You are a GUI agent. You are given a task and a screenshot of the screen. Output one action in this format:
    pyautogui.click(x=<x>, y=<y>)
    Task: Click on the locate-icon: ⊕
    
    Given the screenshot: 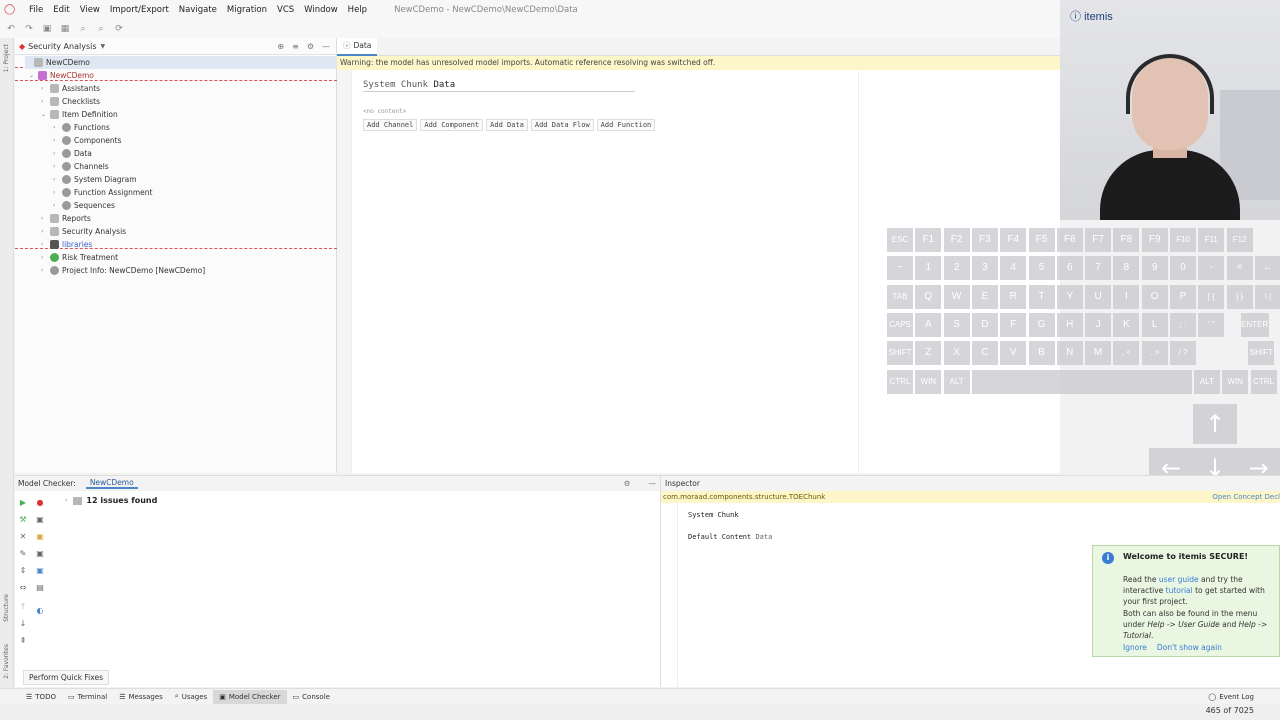 What is the action you would take?
    pyautogui.click(x=280, y=46)
    